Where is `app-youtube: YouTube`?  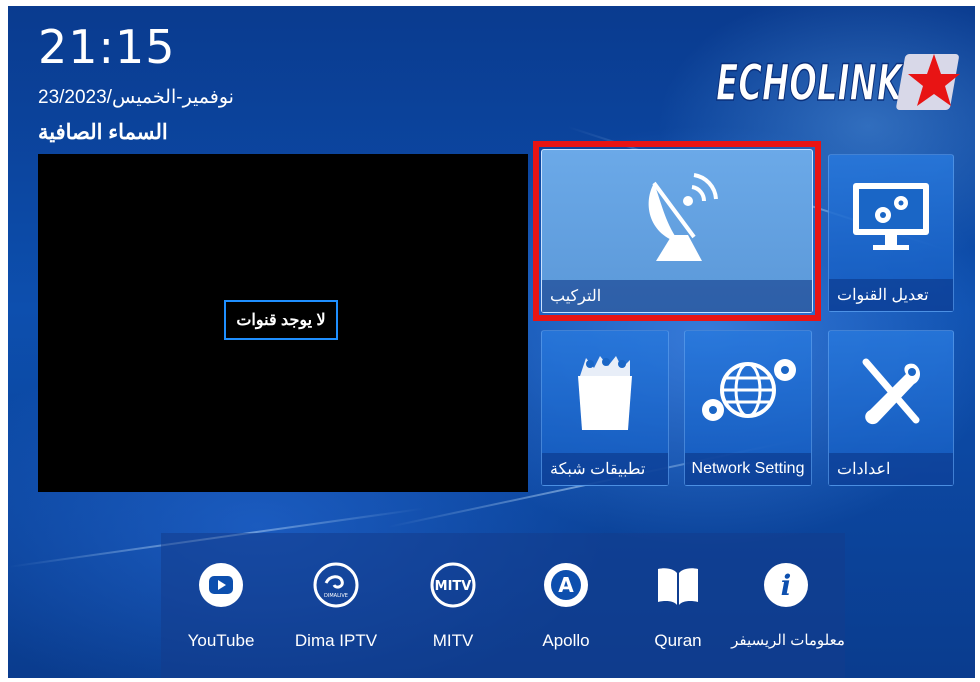 app-youtube: YouTube is located at coordinates (221, 605).